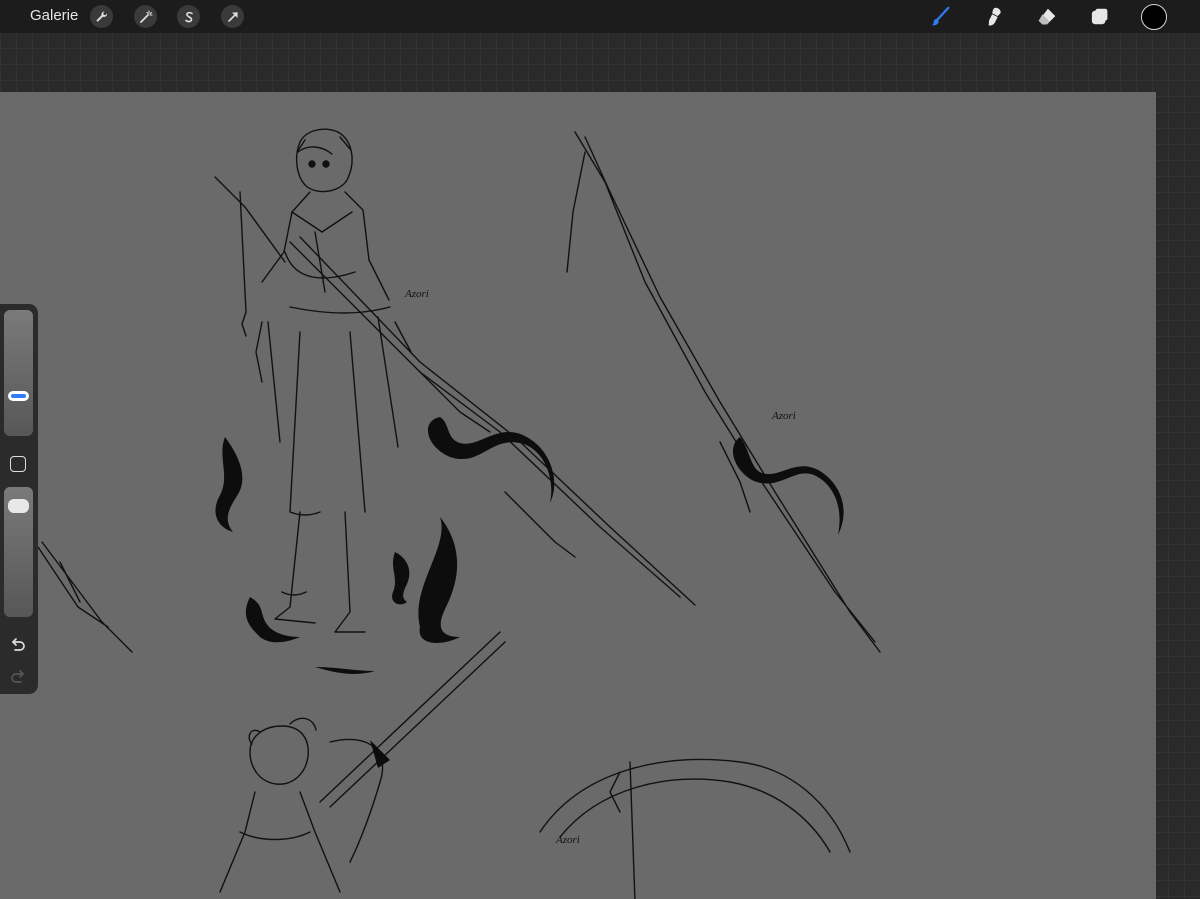 This screenshot has height=899, width=1200. What do you see at coordinates (18, 505) in the screenshot?
I see `opacity-slider-thumb` at bounding box center [18, 505].